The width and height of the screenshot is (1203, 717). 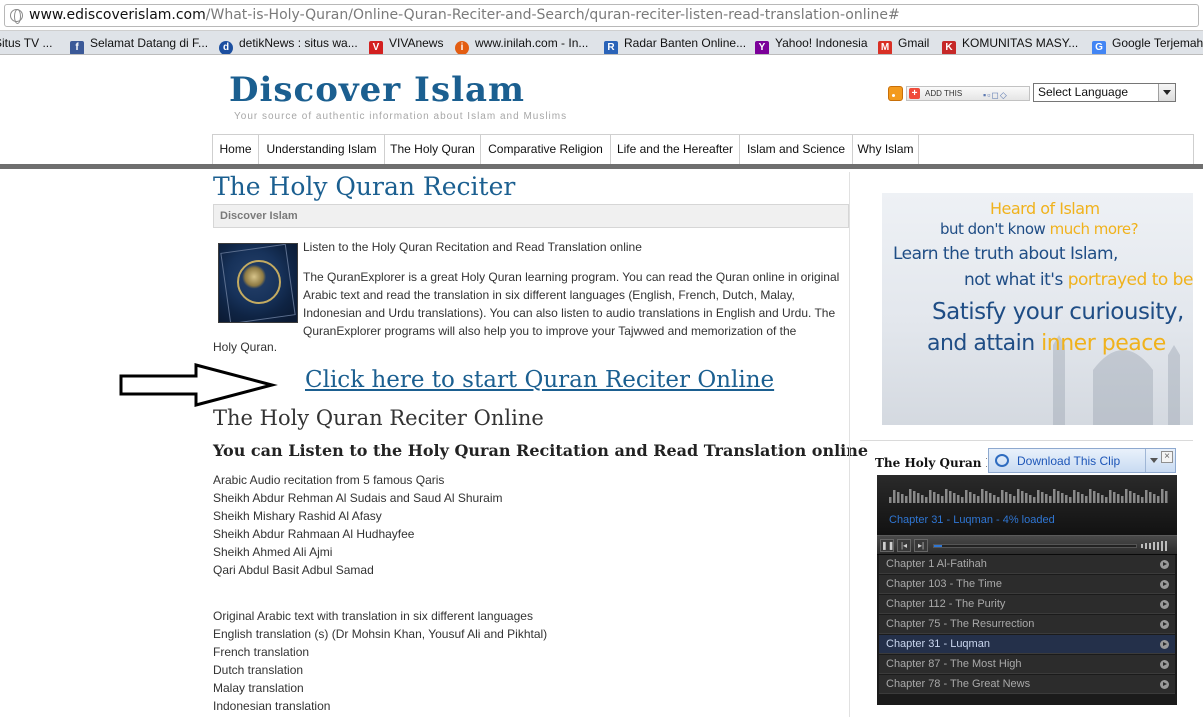 What do you see at coordinates (236, 149) in the screenshot?
I see `nav-home: Home` at bounding box center [236, 149].